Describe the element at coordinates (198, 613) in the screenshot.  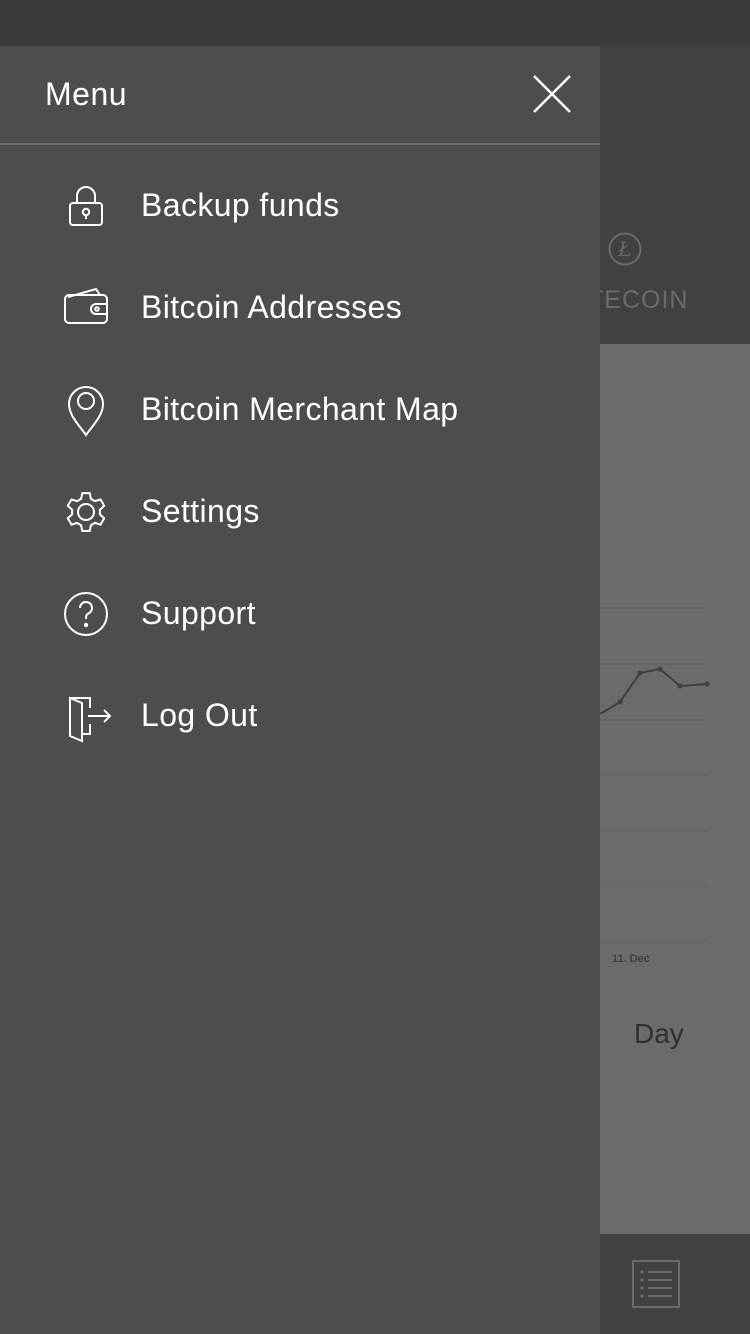
I see `menu-item-label: Support` at that location.